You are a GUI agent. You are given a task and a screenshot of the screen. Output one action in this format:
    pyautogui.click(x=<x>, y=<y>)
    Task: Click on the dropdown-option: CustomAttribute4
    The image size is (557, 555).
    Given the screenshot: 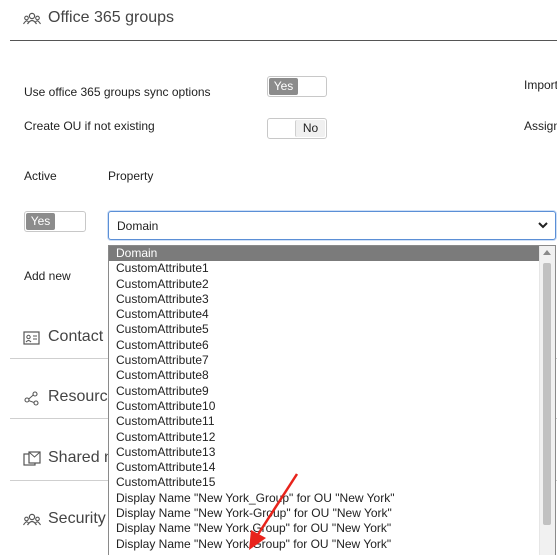 What is the action you would take?
    pyautogui.click(x=325, y=314)
    